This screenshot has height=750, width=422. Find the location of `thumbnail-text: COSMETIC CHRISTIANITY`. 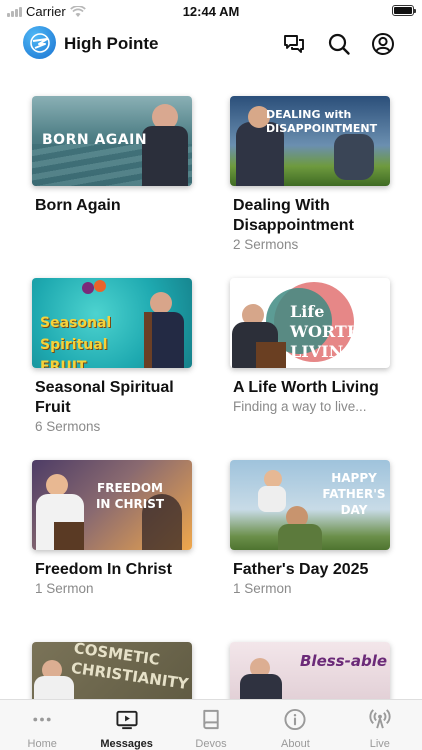

thumbnail-text: COSMETIC CHRISTIANITY is located at coordinates (129, 668).